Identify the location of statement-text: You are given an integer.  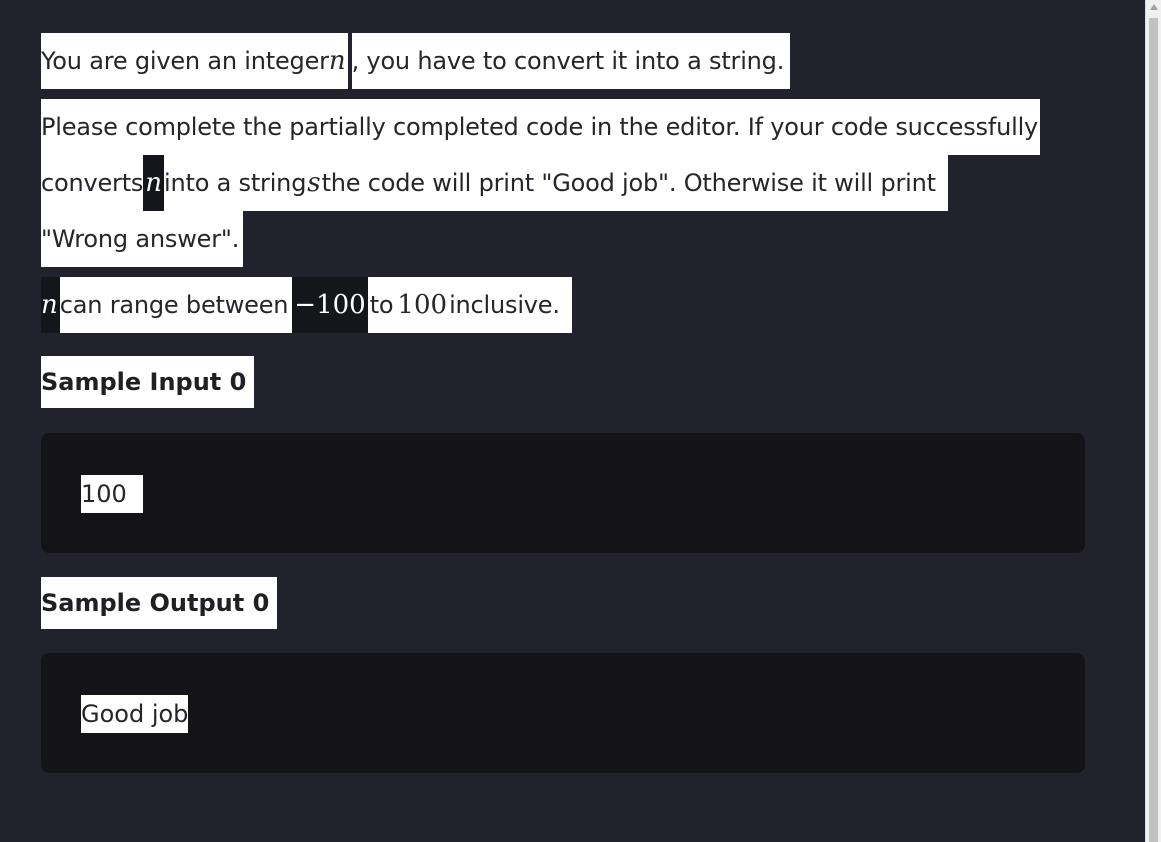
(185, 61).